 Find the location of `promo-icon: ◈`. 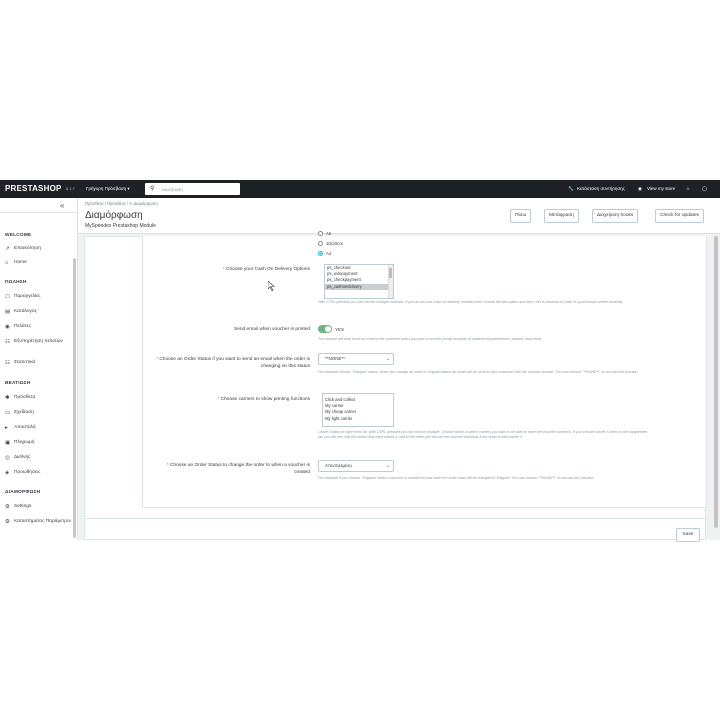

promo-icon: ◈ is located at coordinates (7, 473).